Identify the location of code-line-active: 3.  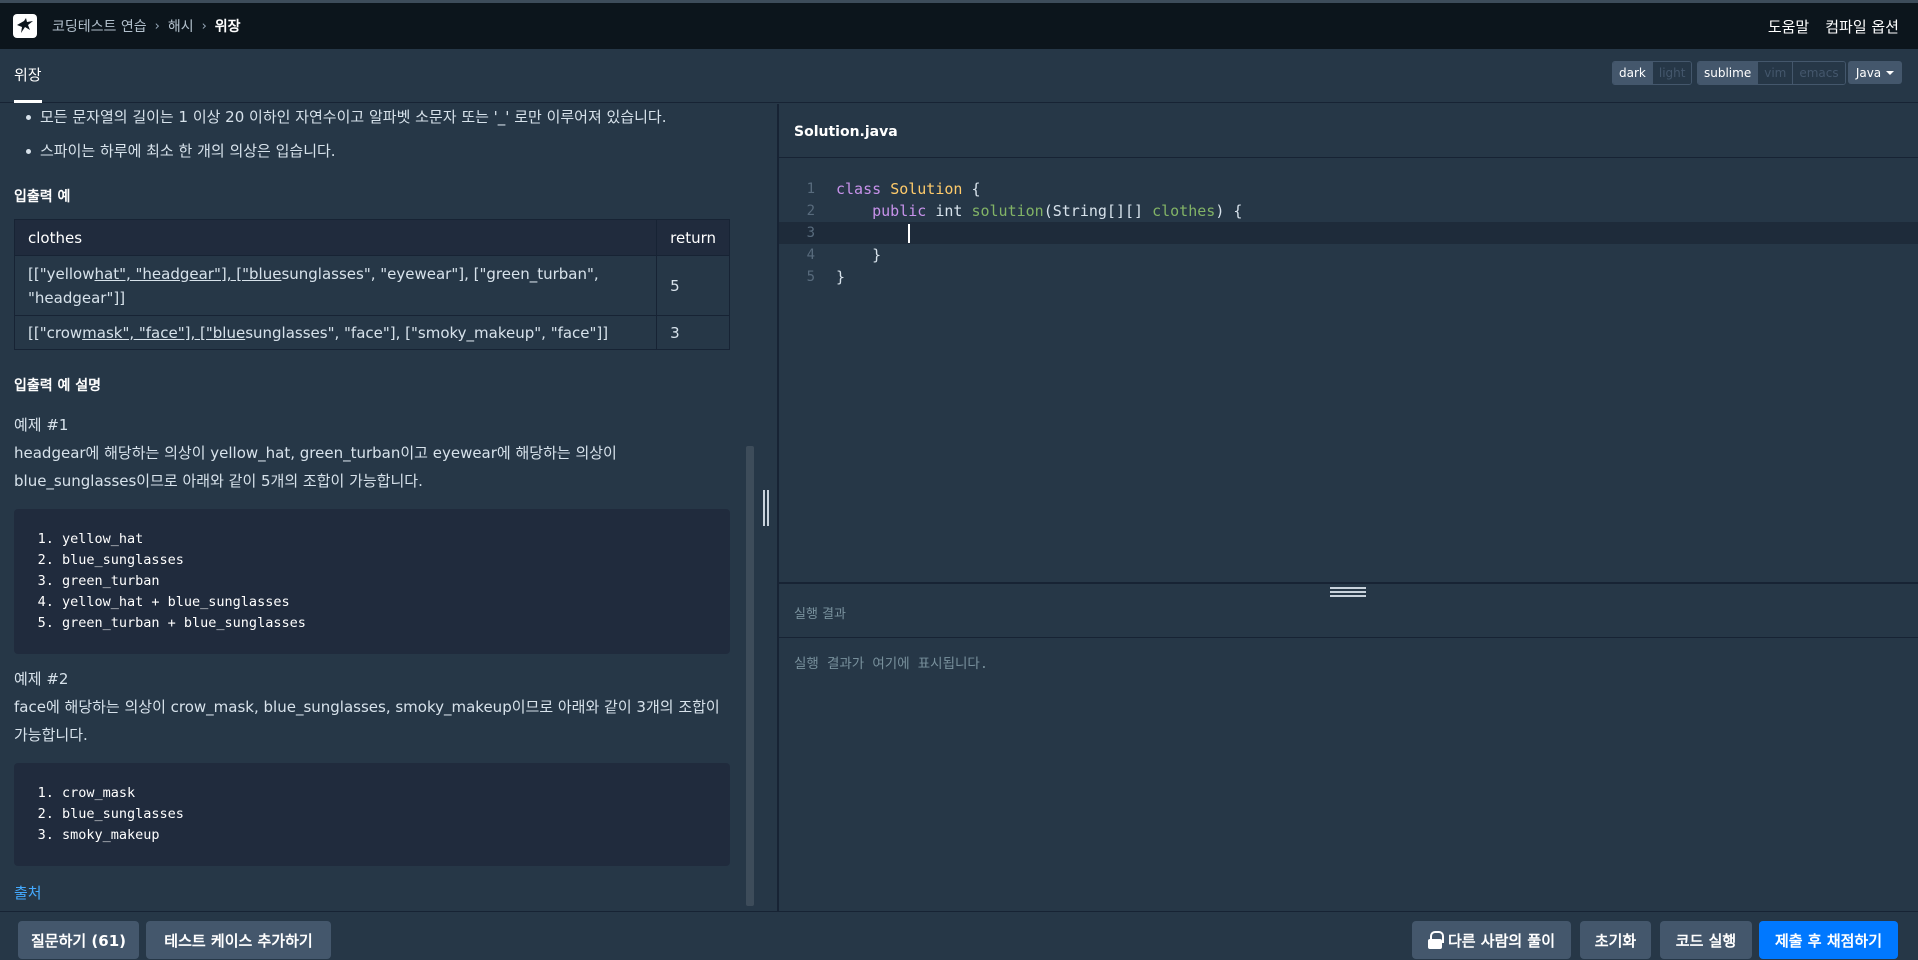
(1348, 233).